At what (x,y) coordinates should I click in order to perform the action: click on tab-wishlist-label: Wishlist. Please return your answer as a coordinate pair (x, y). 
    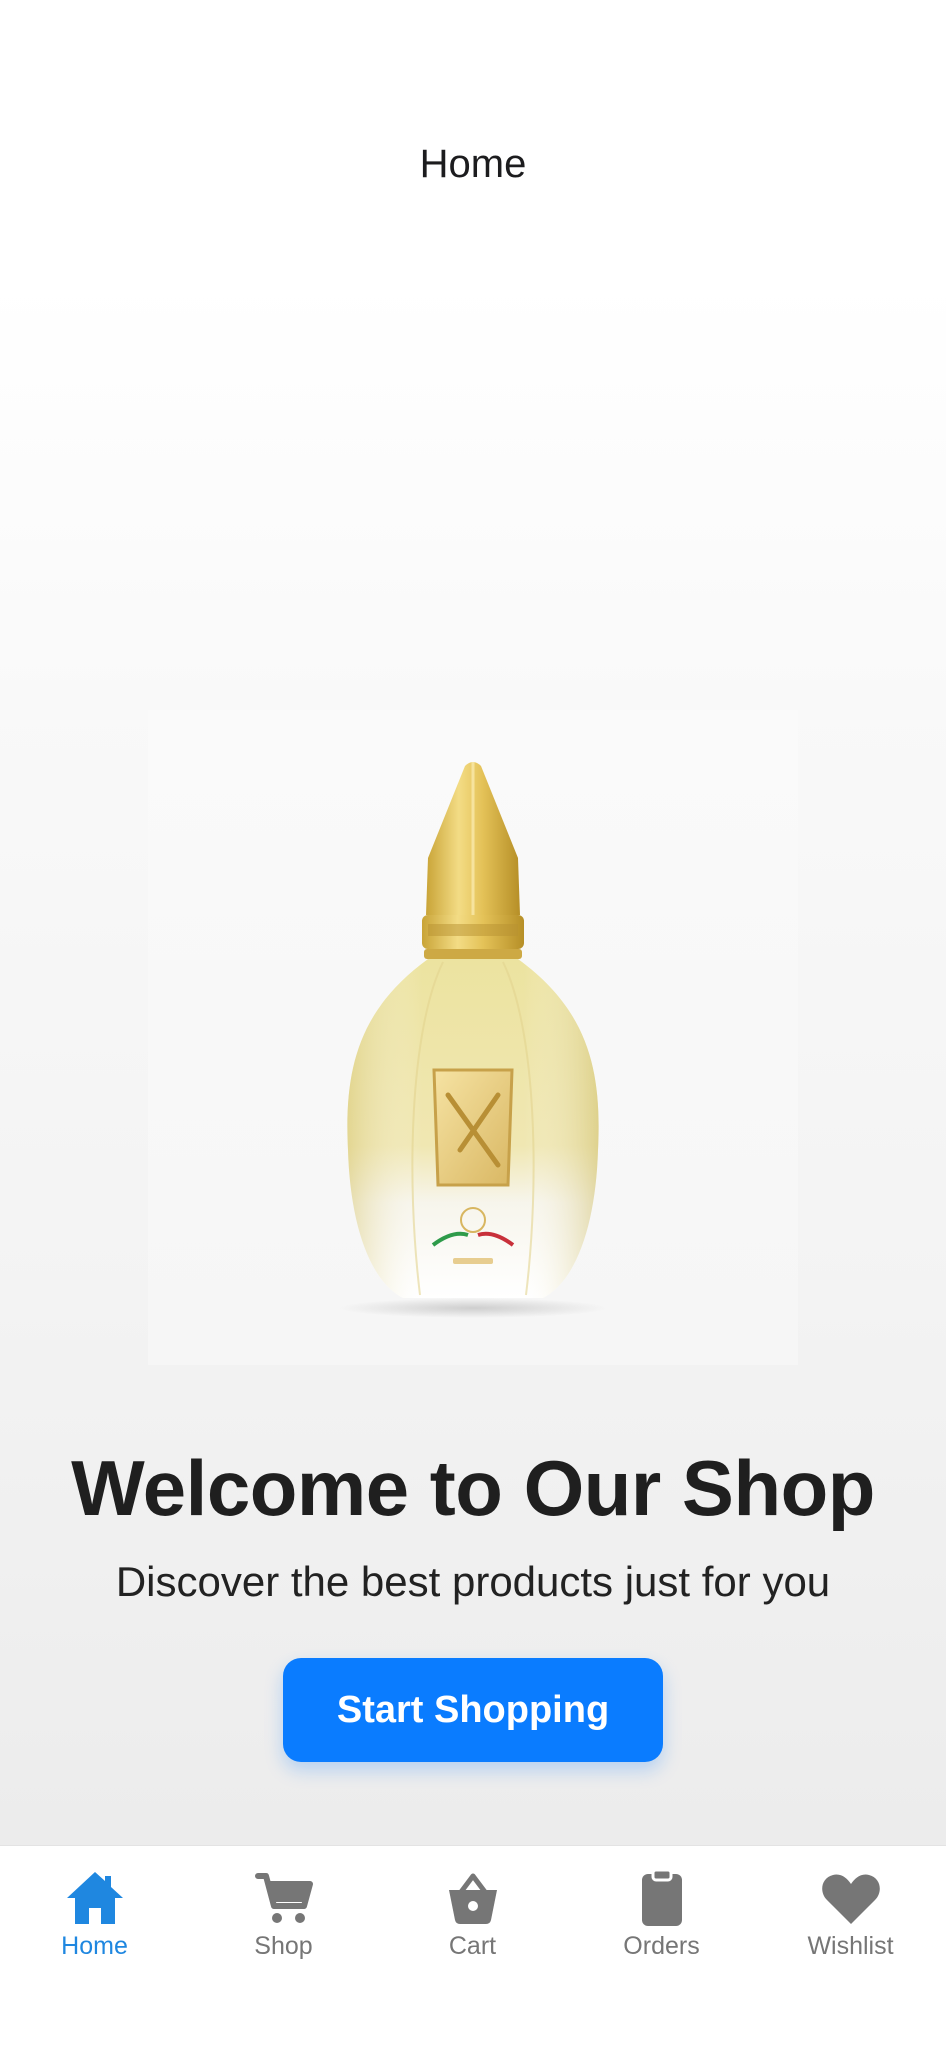
    Looking at the image, I should click on (850, 1946).